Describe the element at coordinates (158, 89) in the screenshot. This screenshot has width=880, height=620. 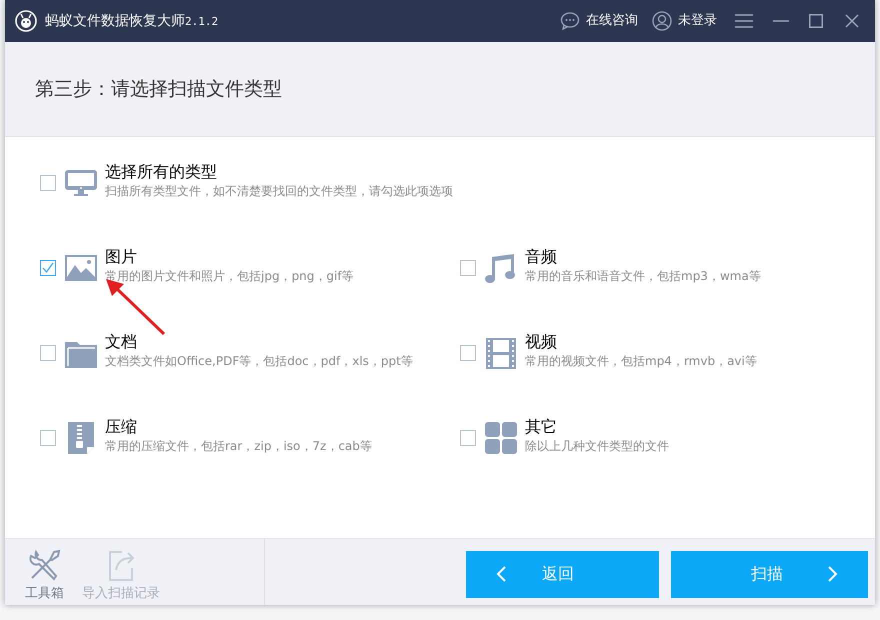
I see `step-title: 第三步：请选择扫描文件类型` at that location.